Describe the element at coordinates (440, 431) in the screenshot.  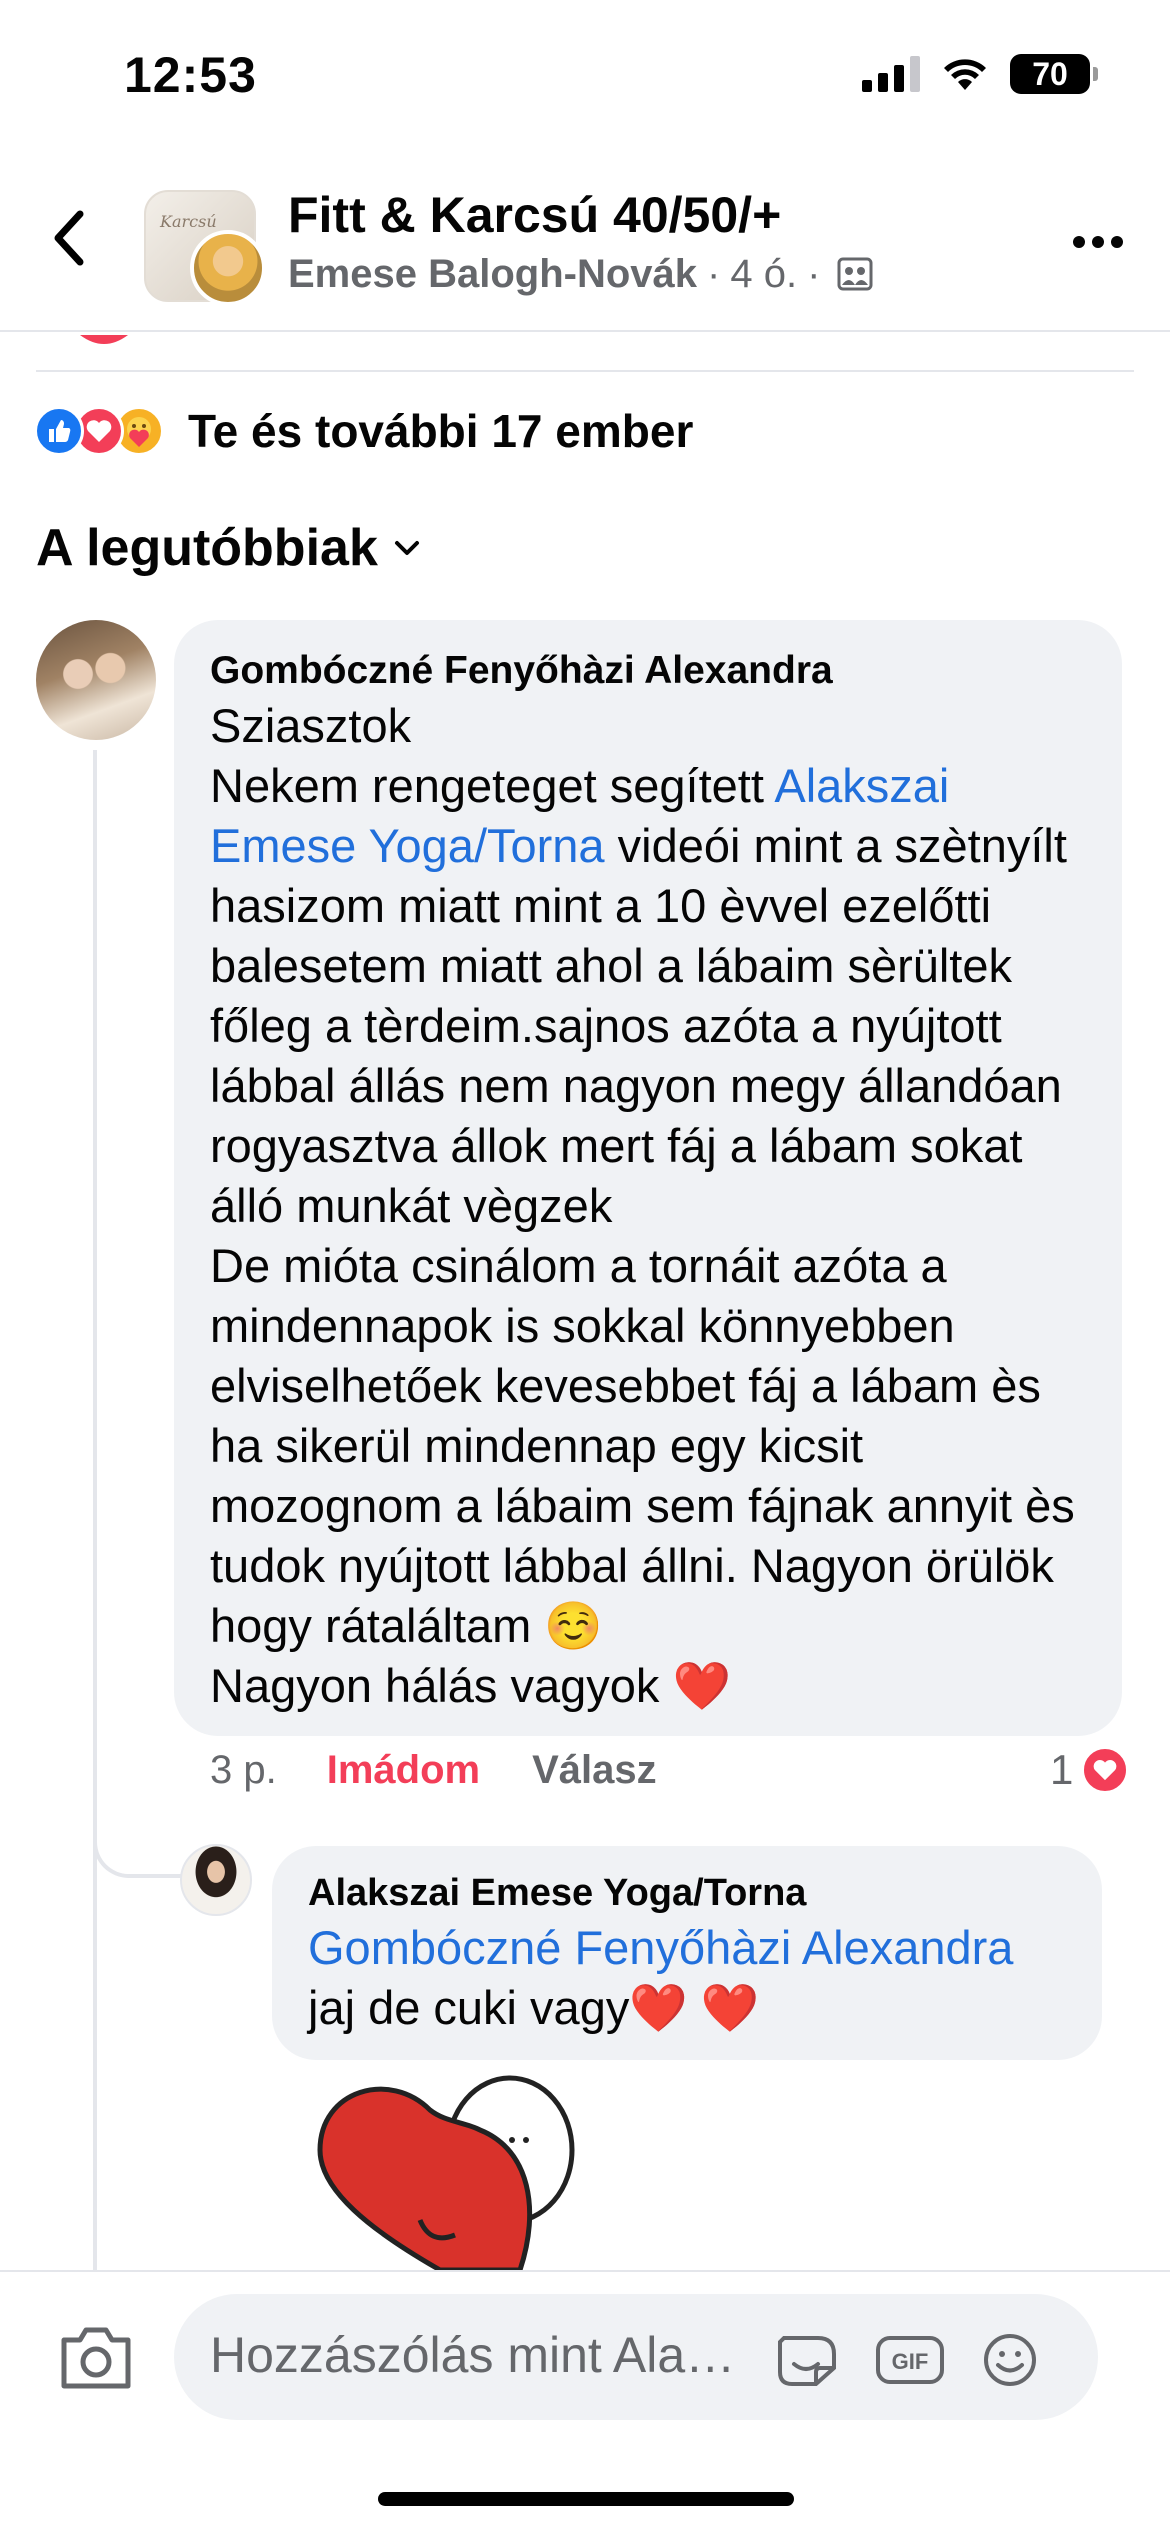
I see `reactions-text: Te és további 17 ember` at that location.